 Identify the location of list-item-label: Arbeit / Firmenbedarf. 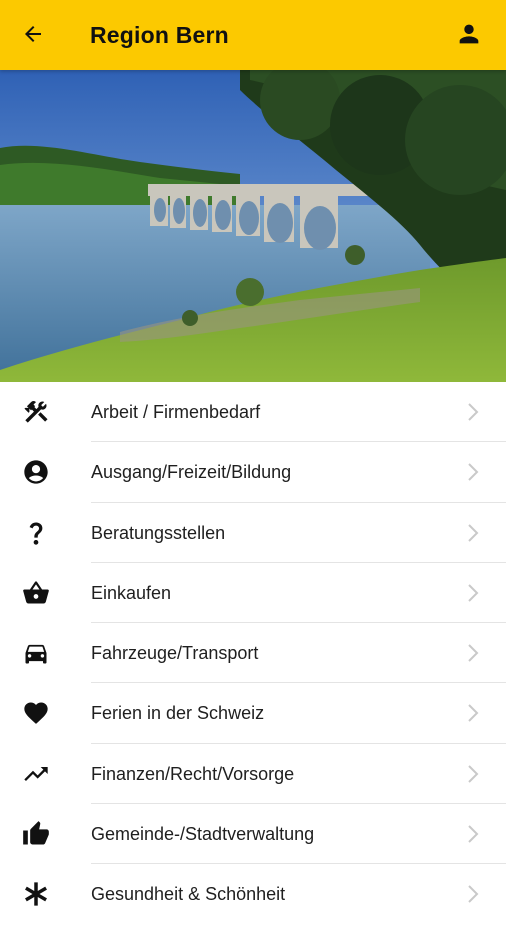
(176, 412).